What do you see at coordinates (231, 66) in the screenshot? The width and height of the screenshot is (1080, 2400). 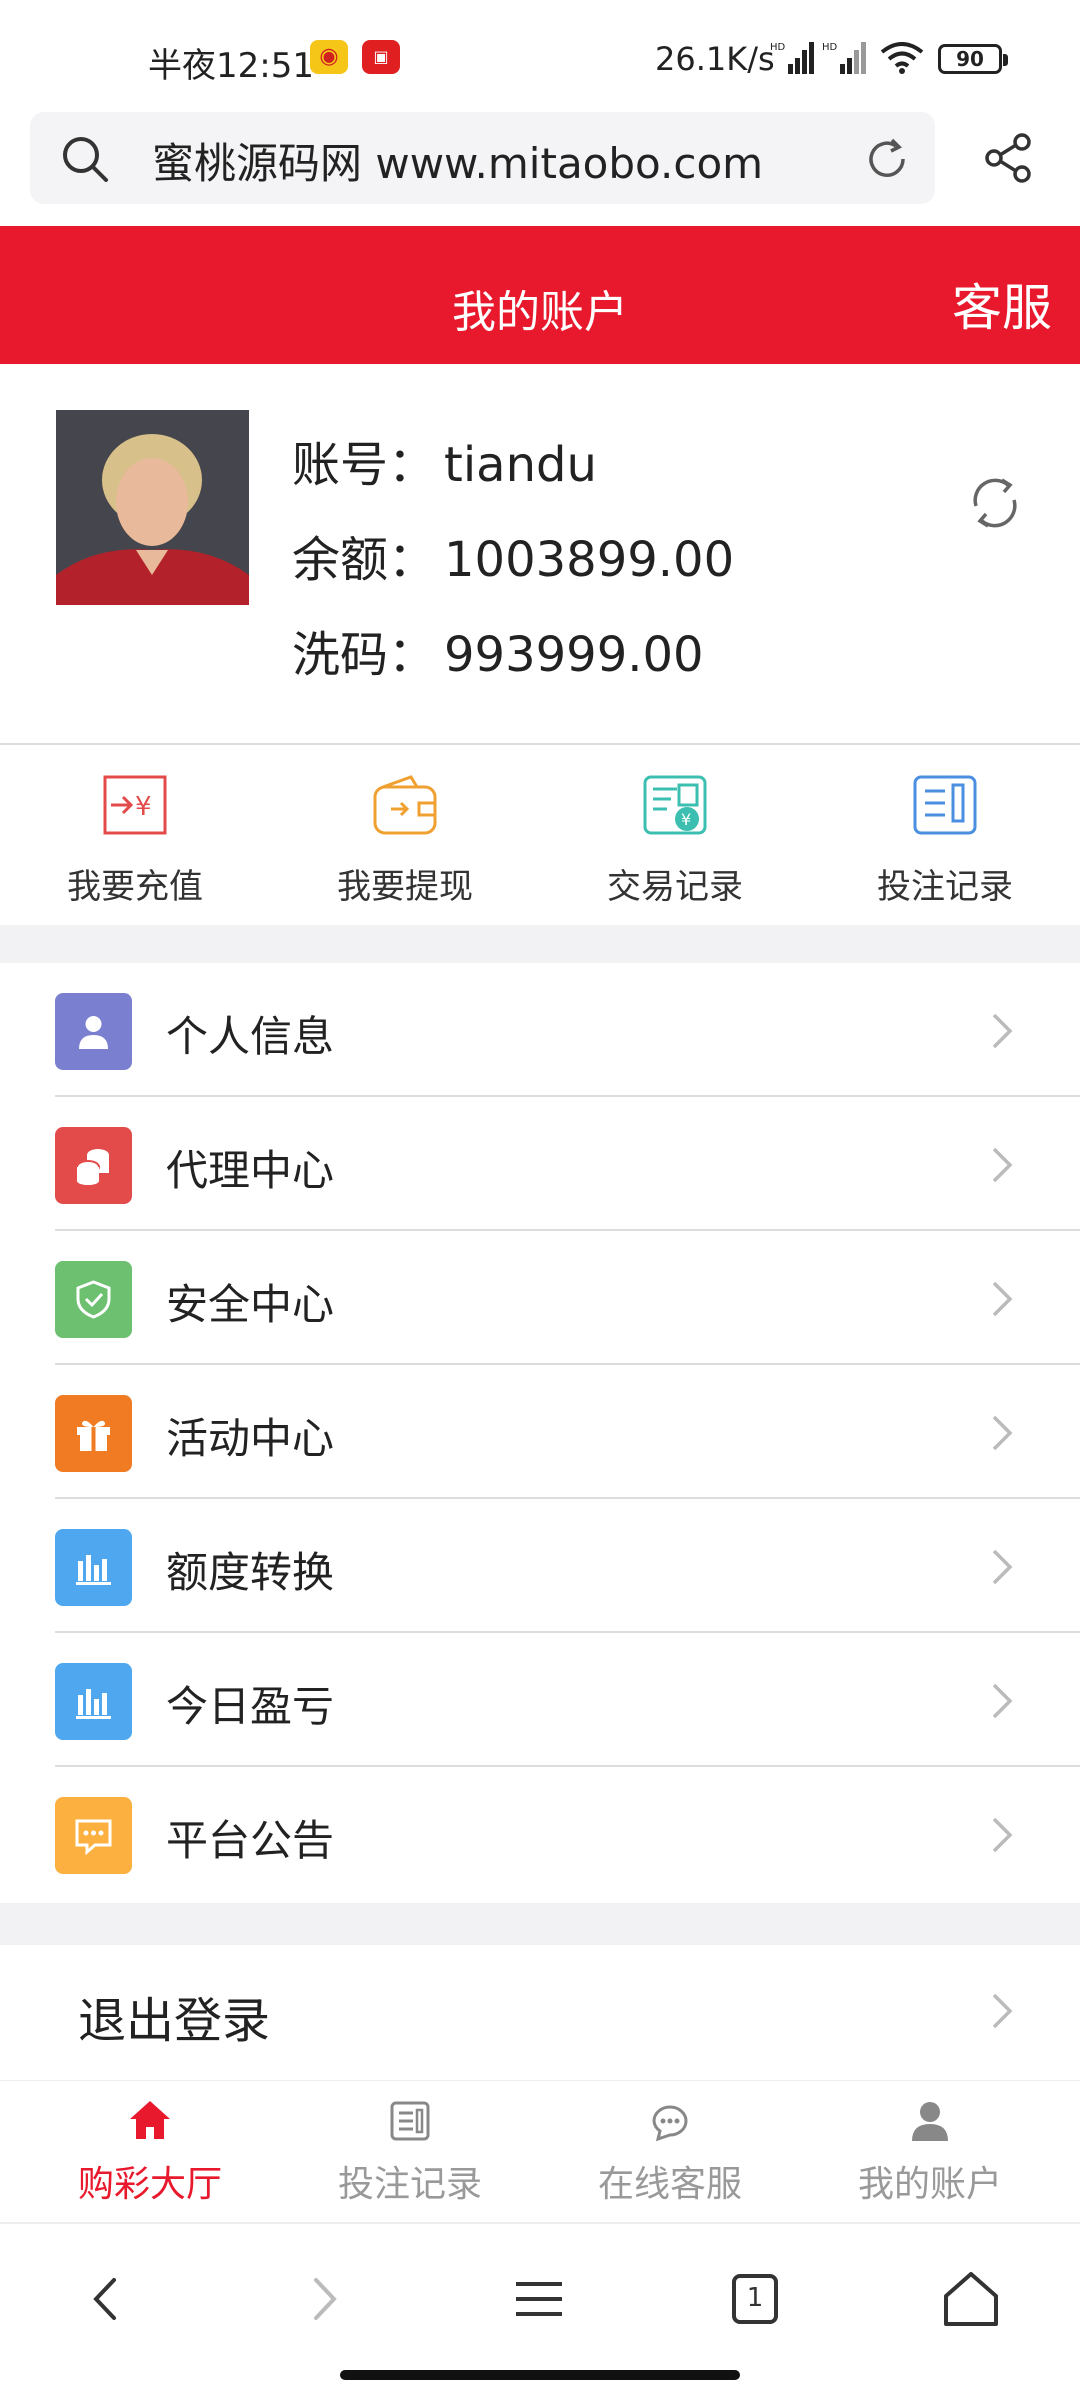 I see `status-time: 半夜12:51` at bounding box center [231, 66].